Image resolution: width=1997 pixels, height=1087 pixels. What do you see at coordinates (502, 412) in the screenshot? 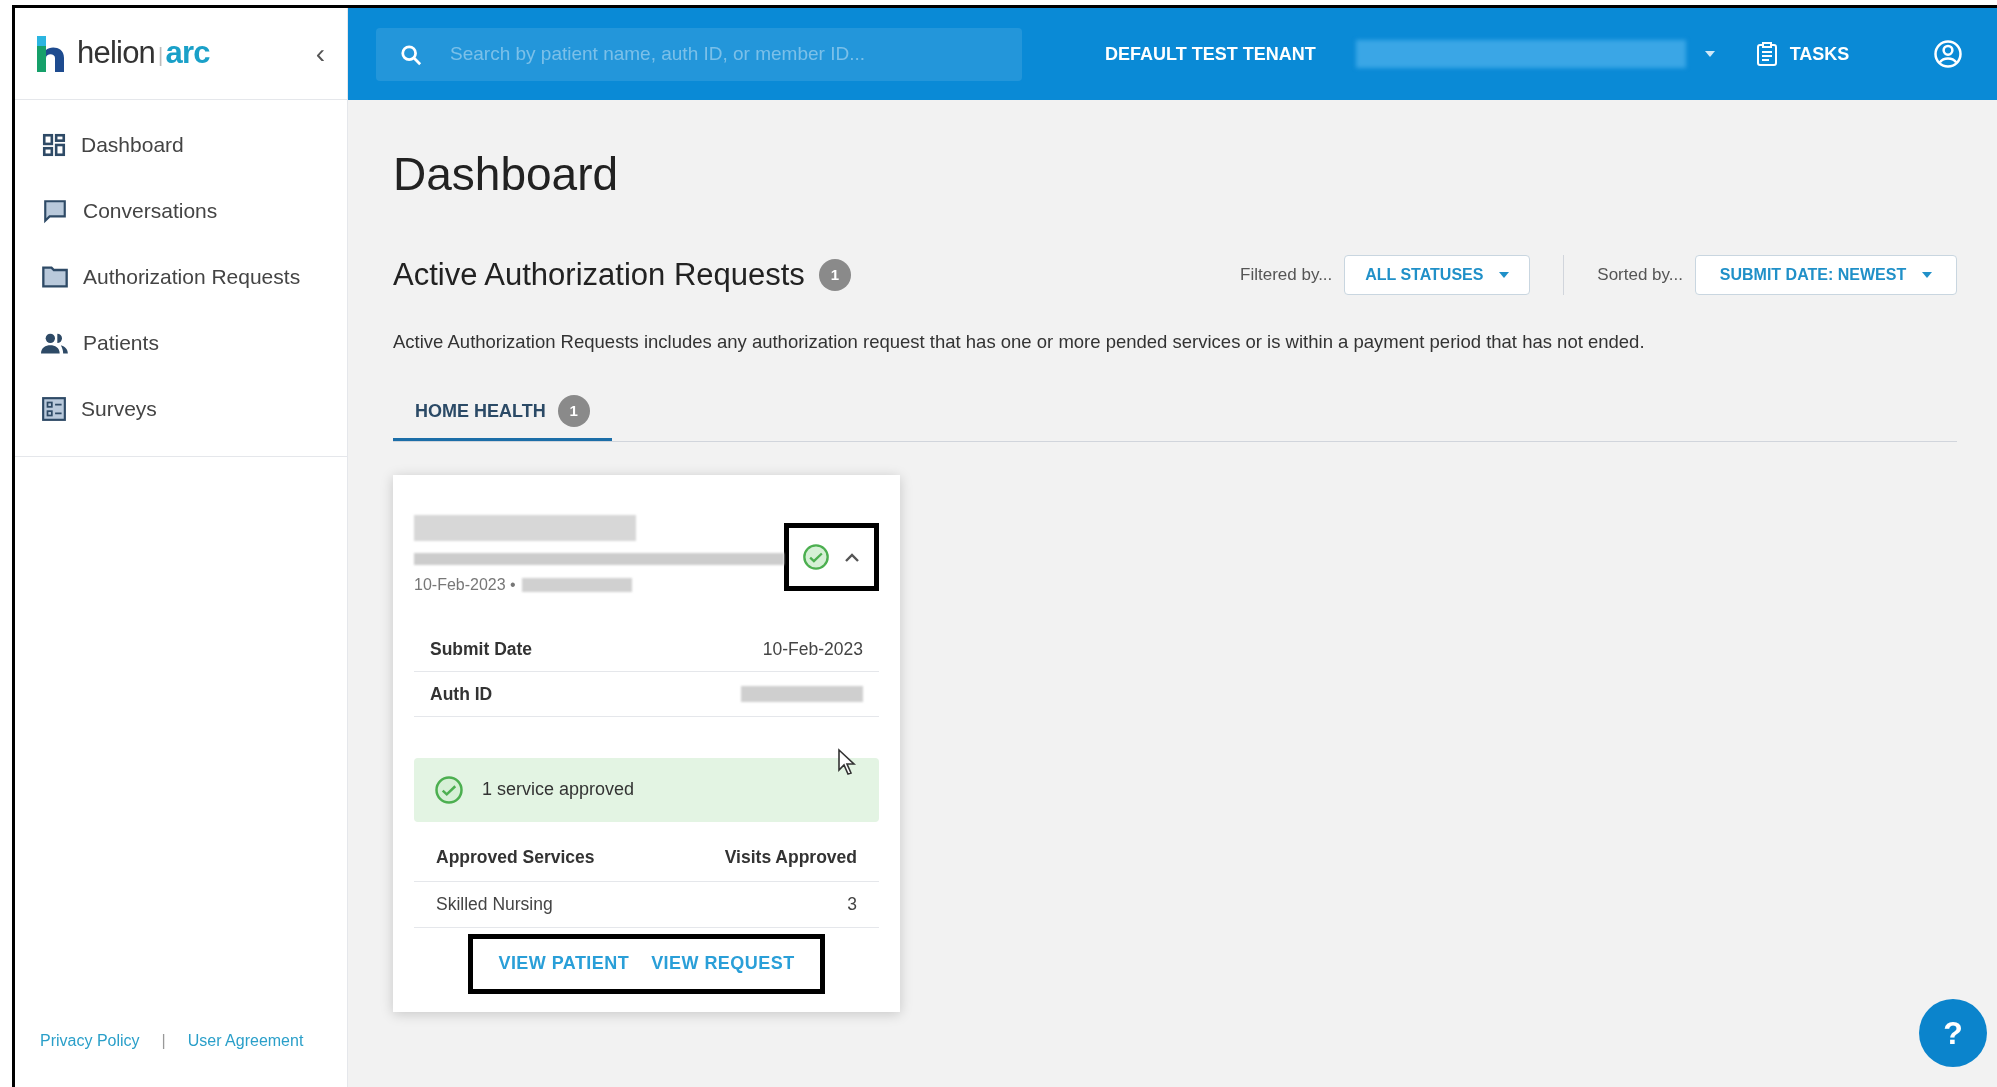
I see `tab: HOME HEALTH 1` at bounding box center [502, 412].